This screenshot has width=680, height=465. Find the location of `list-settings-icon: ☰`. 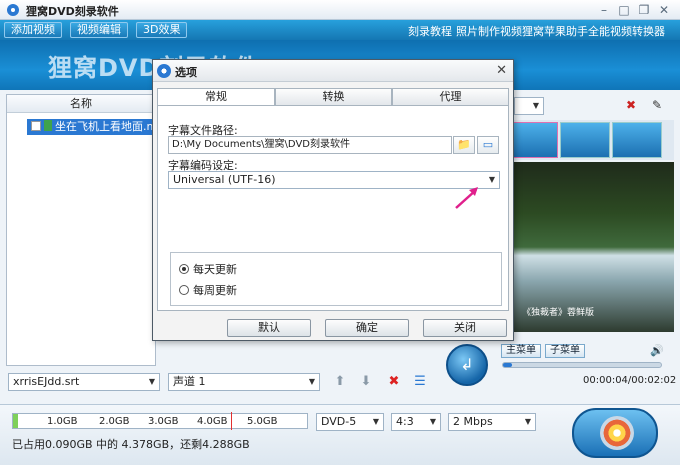

list-settings-icon: ☰ is located at coordinates (420, 382).